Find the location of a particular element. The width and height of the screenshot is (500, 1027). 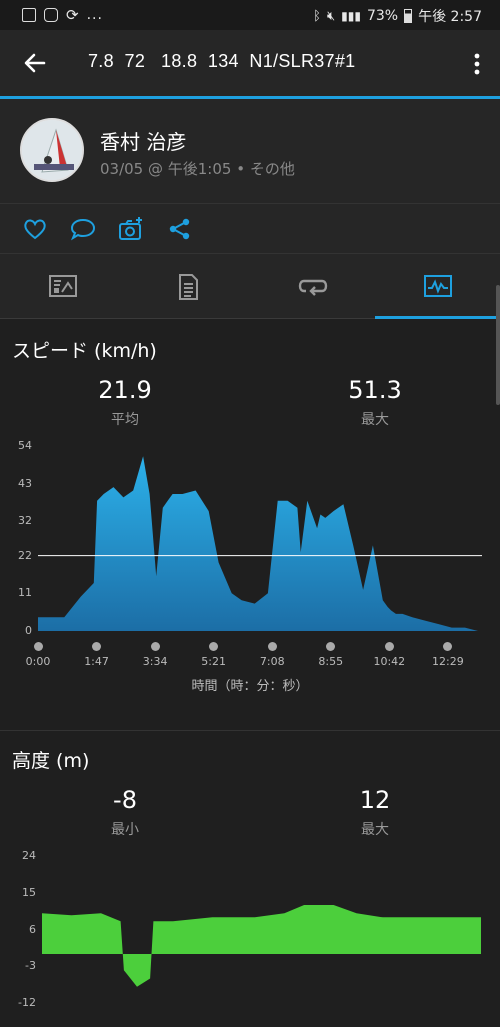

activity-meta: 03/05 @ 午後1:05 • その他 is located at coordinates (197, 169).